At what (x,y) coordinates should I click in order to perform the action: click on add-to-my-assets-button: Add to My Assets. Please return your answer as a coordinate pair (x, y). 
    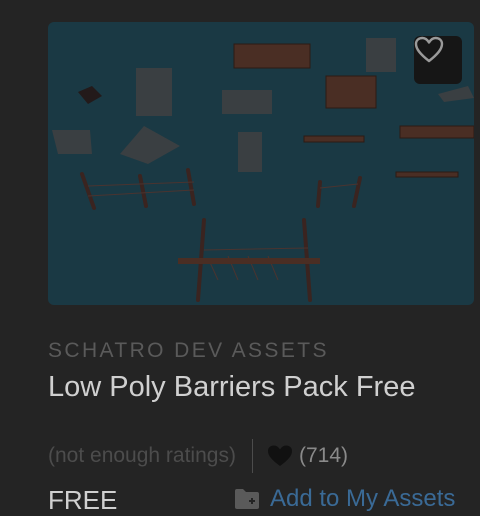
    Looking at the image, I should click on (344, 499).